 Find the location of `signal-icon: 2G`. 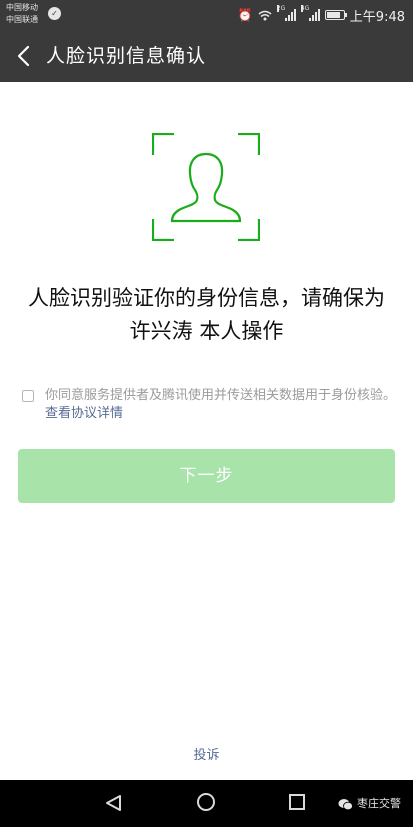

signal-icon: 2G is located at coordinates (286, 13).